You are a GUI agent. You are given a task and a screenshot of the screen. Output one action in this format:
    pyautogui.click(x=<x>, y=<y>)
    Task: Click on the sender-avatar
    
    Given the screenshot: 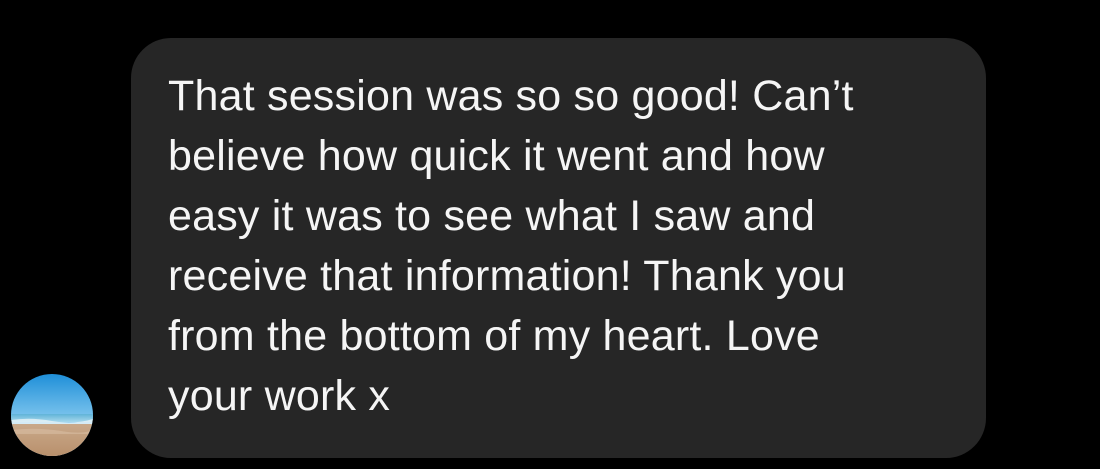 What is the action you would take?
    pyautogui.click(x=52, y=415)
    